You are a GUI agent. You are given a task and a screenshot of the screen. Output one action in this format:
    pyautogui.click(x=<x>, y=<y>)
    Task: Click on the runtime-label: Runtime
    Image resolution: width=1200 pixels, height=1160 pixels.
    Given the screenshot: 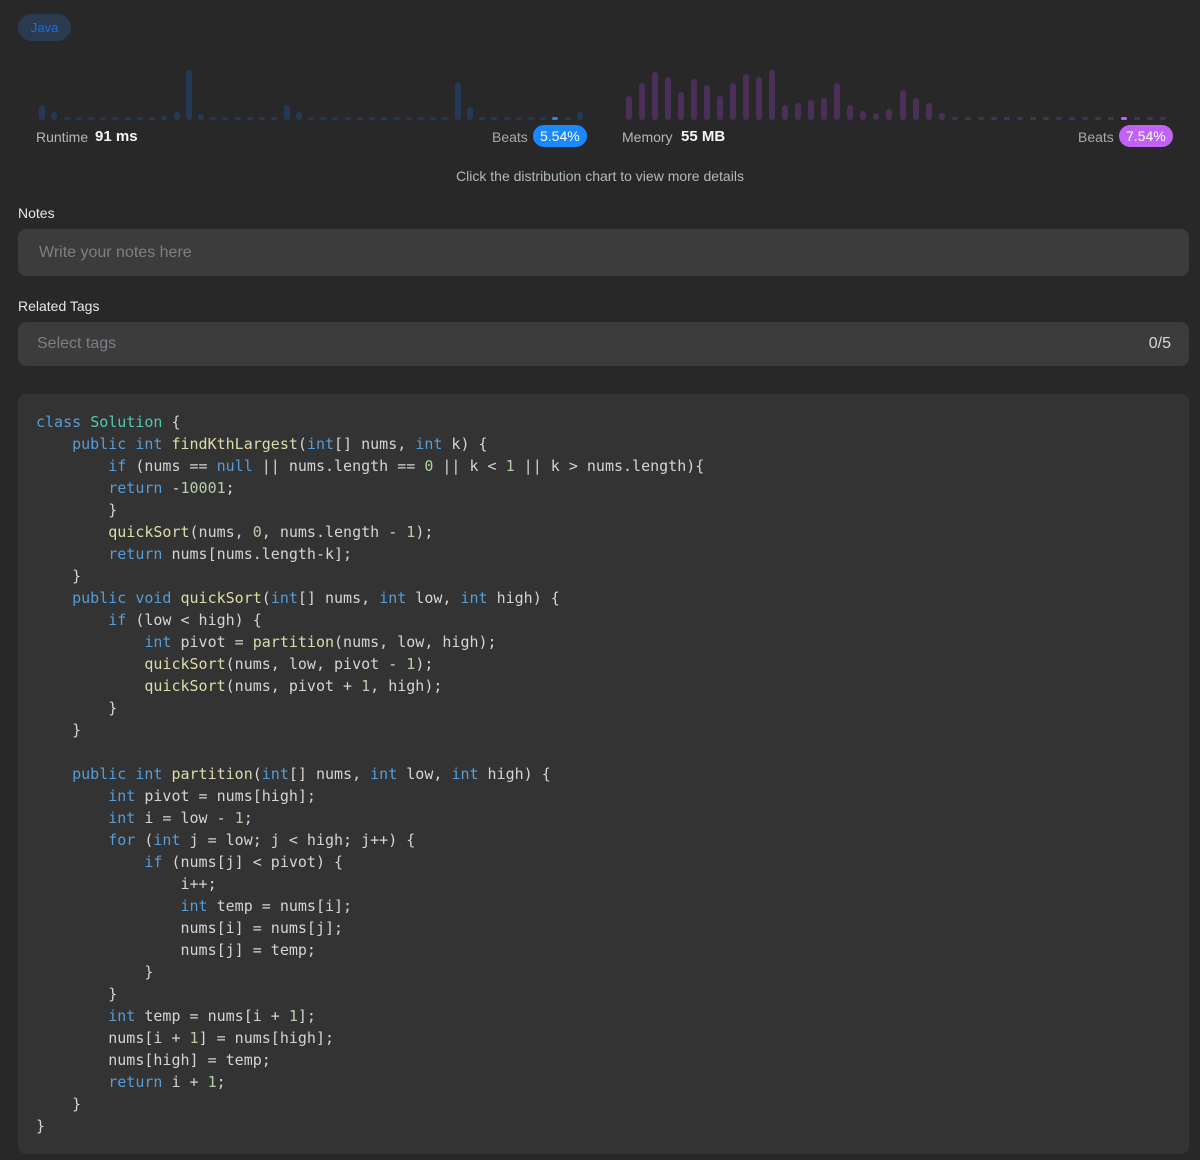 What is the action you would take?
    pyautogui.click(x=62, y=137)
    